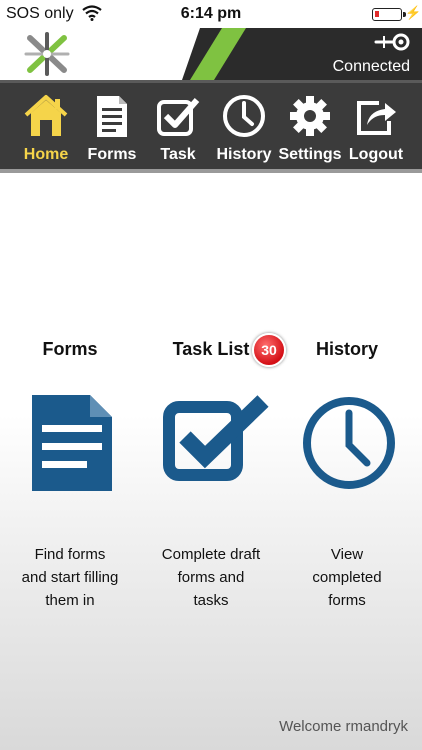 The image size is (422, 750). I want to click on nav-item-home: Home, so click(46, 126).